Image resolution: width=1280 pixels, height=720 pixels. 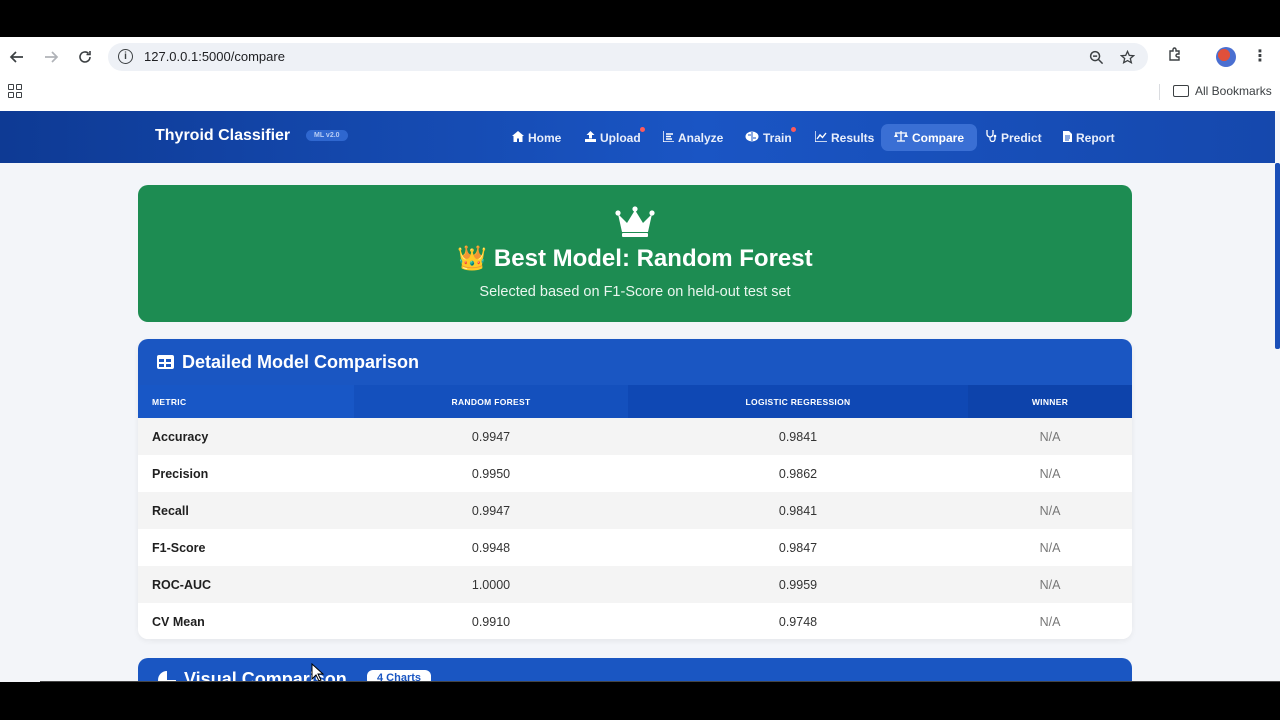 What do you see at coordinates (901, 137) in the screenshot?
I see `balance-icon` at bounding box center [901, 137].